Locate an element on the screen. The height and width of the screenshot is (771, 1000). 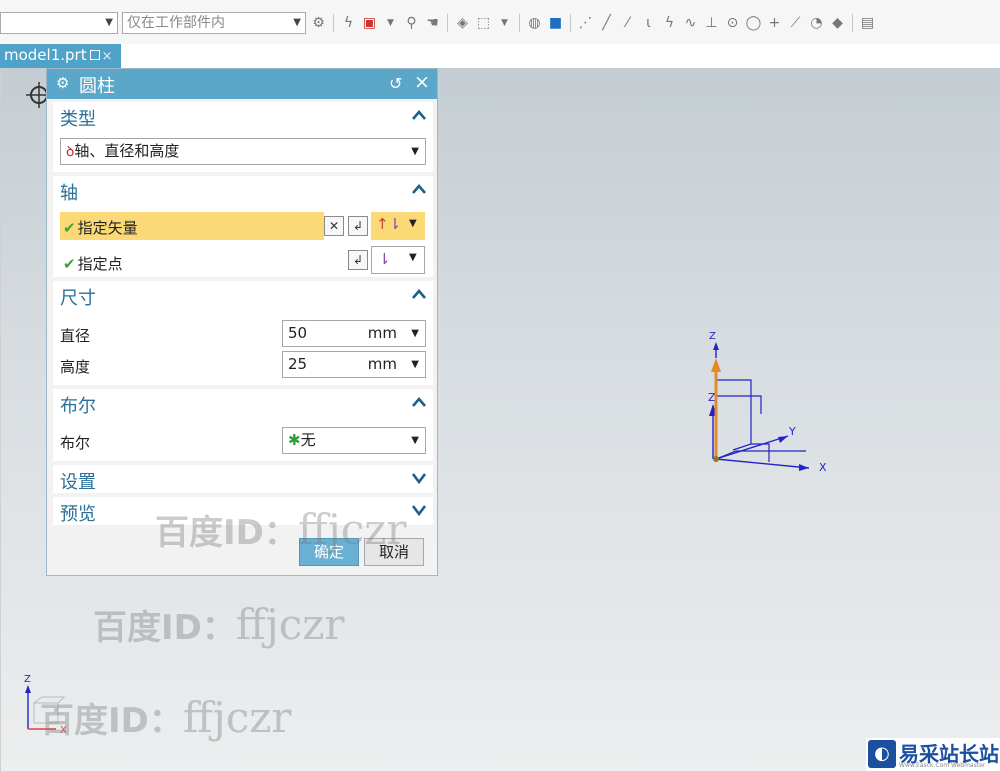
height-input: 25 mm ▼ is located at coordinates (354, 364).